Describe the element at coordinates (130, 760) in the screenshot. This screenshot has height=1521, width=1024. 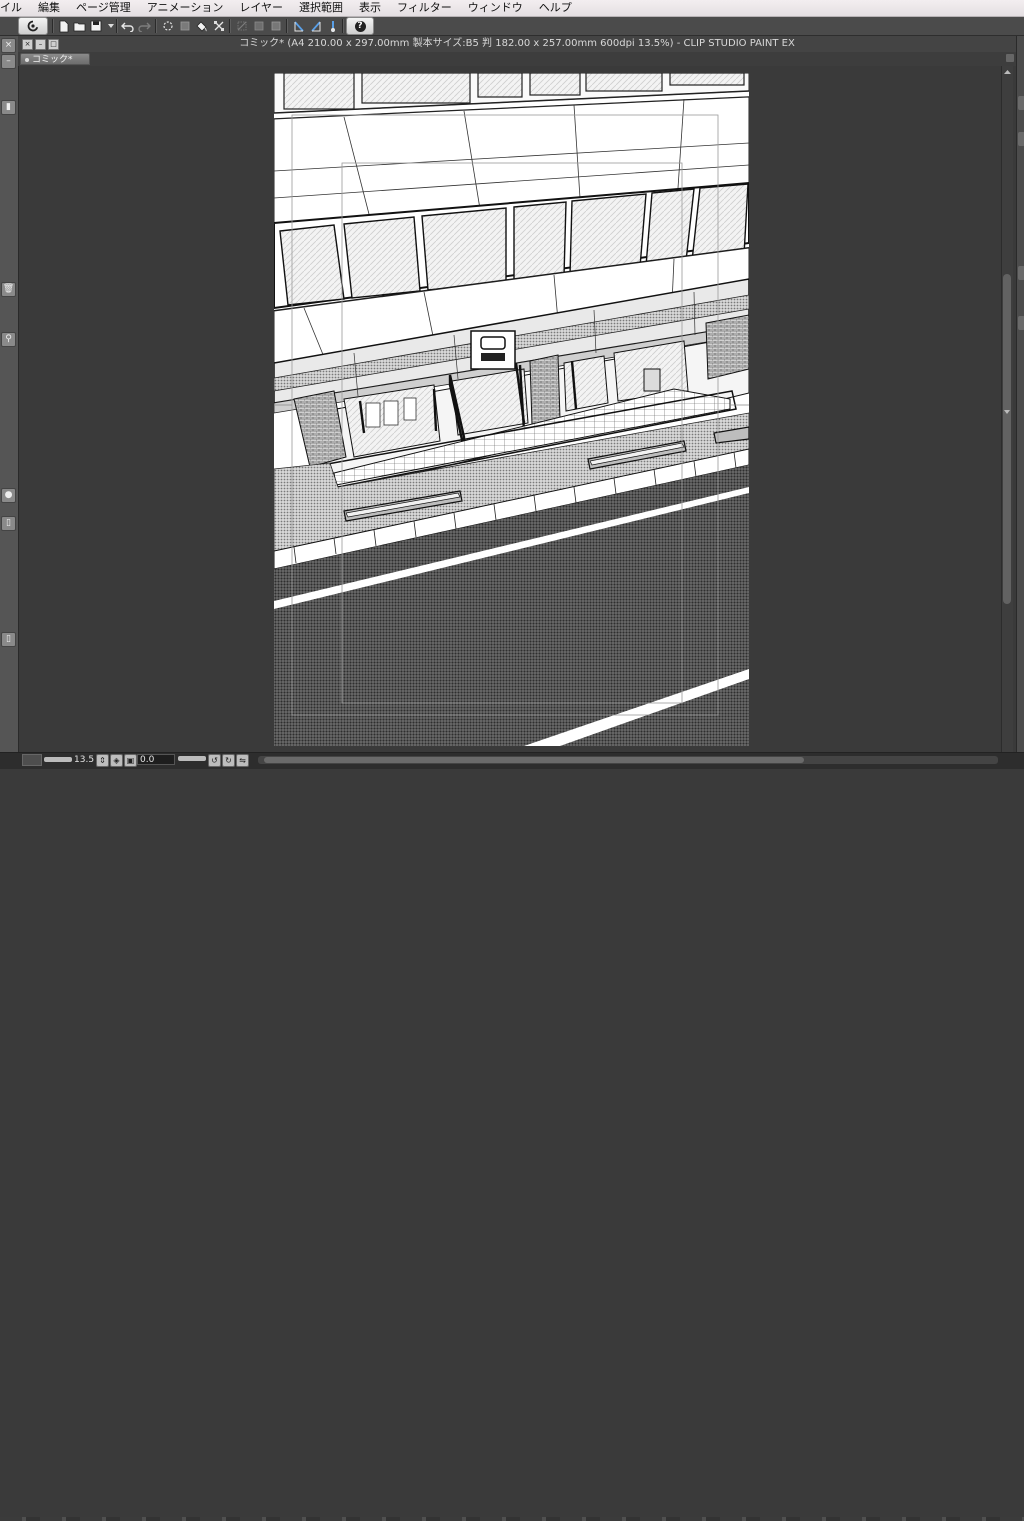
I see `actual-size-icon: ▣` at that location.